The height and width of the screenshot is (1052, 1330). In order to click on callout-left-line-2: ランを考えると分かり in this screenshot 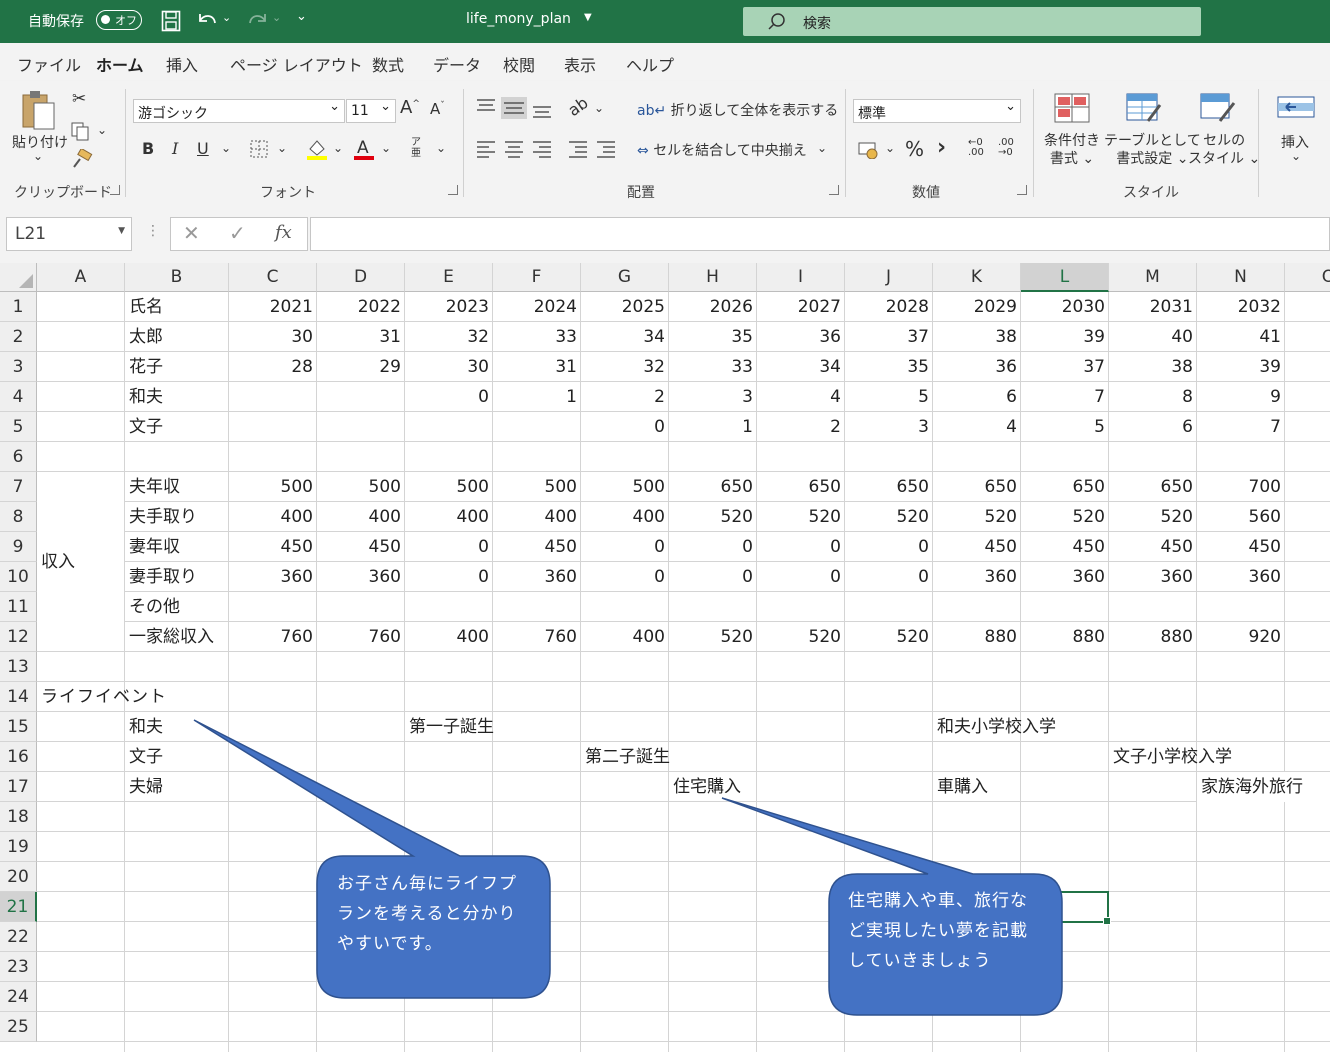, I will do `click(427, 914)`.